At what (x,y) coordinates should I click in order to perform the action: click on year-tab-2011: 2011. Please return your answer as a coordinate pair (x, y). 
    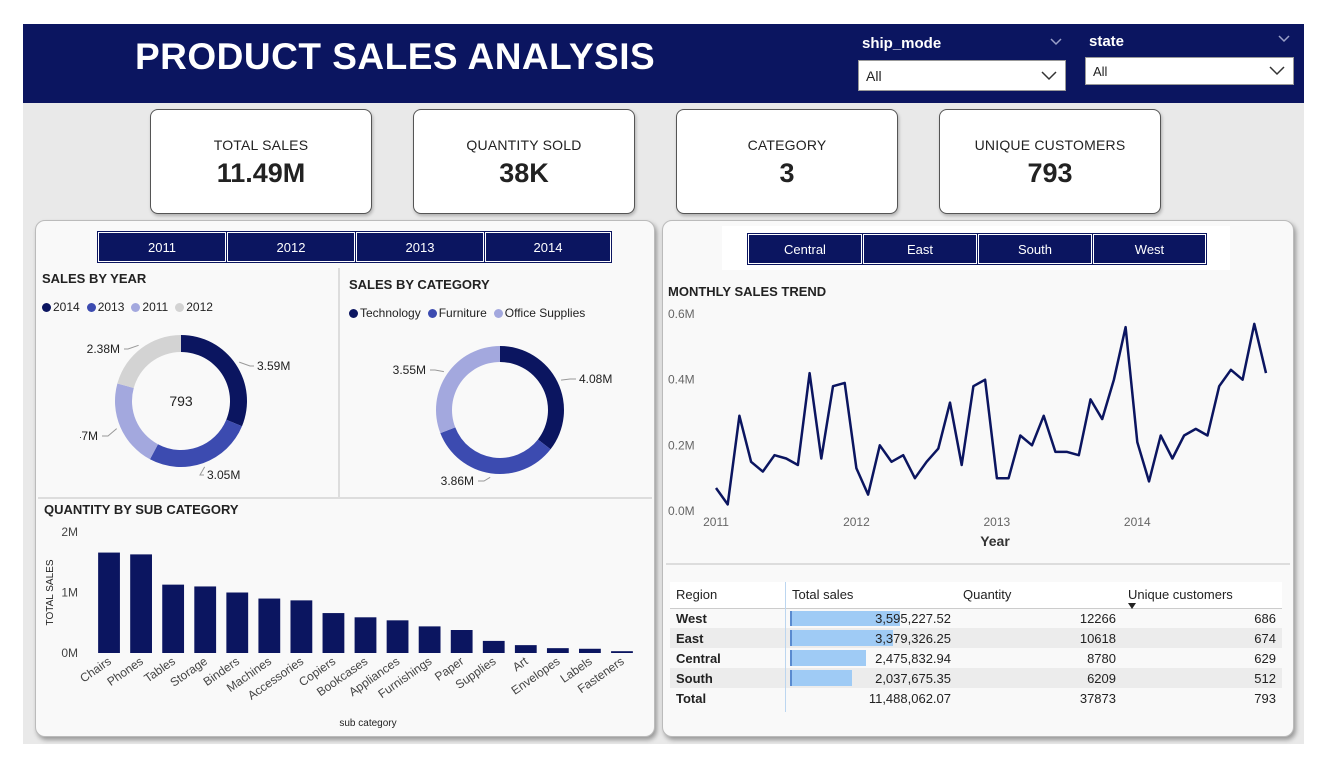
    Looking at the image, I should click on (162, 247).